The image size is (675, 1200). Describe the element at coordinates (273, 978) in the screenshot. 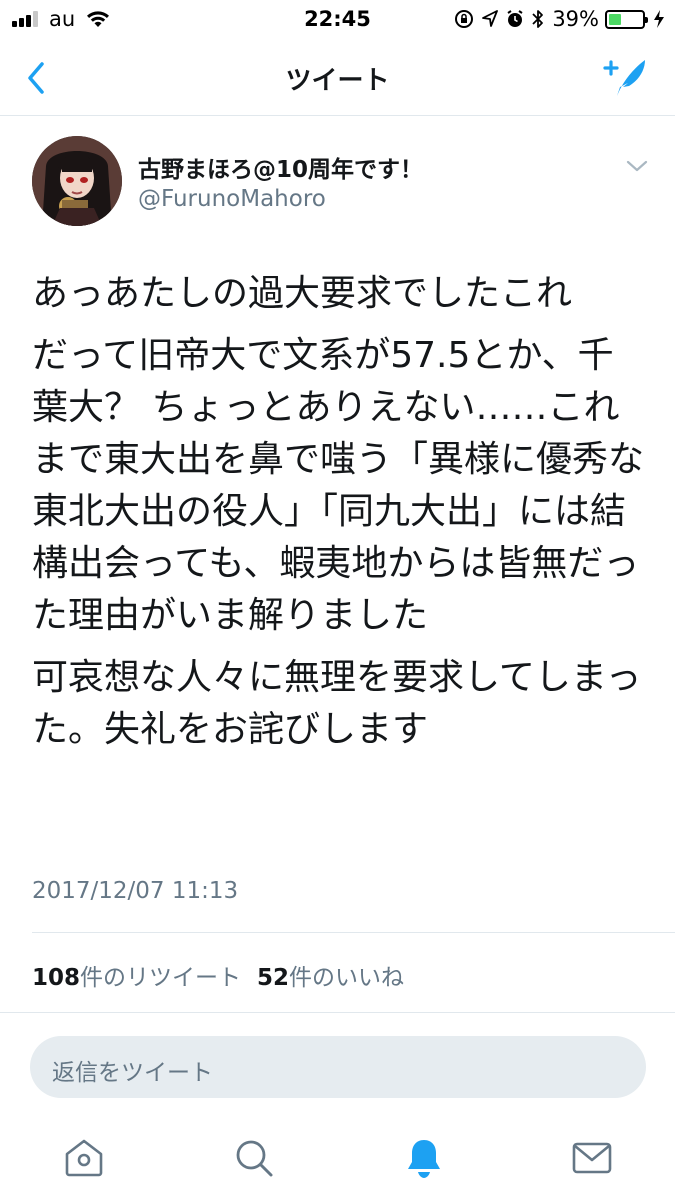

I see `like-count: 52` at that location.